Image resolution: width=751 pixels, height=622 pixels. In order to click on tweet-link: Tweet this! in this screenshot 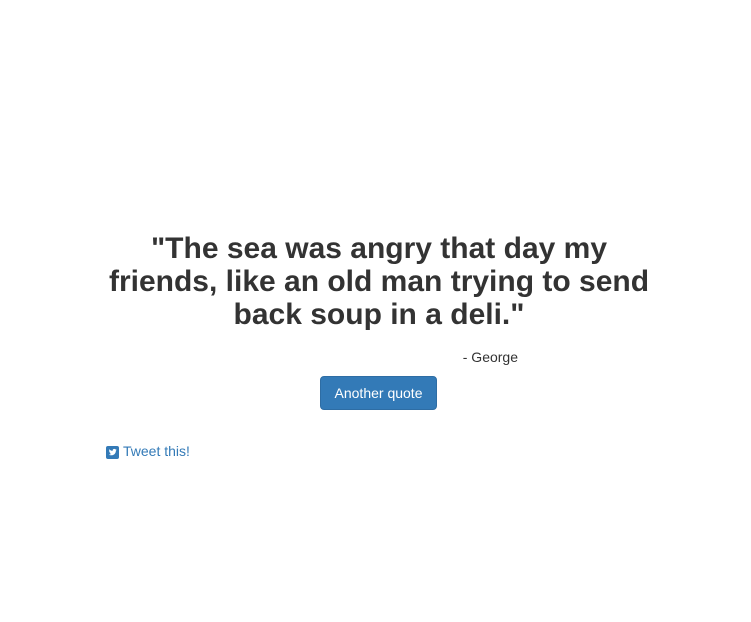, I will do `click(148, 451)`.